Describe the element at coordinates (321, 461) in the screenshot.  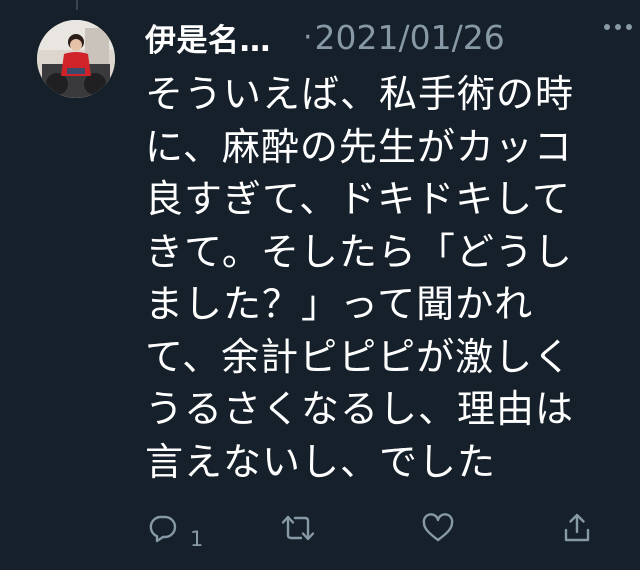
I see `tweet-text-line: 言えないし、でした` at that location.